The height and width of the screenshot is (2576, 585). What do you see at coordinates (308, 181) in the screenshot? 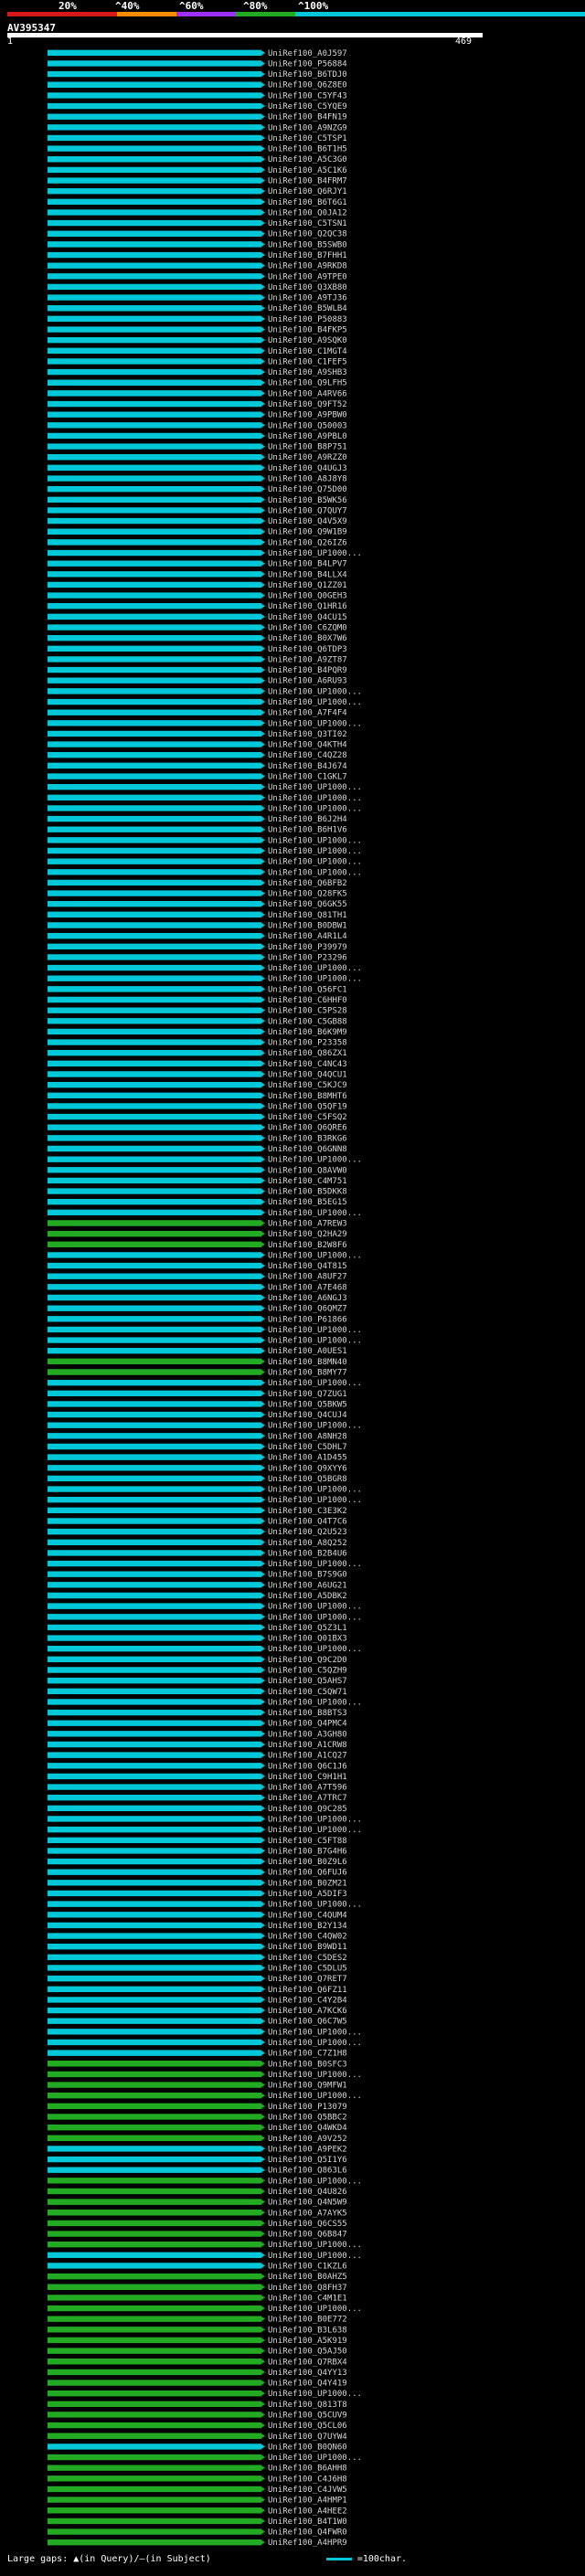
I see `hit-label: UniRef100_B4FRM7` at bounding box center [308, 181].